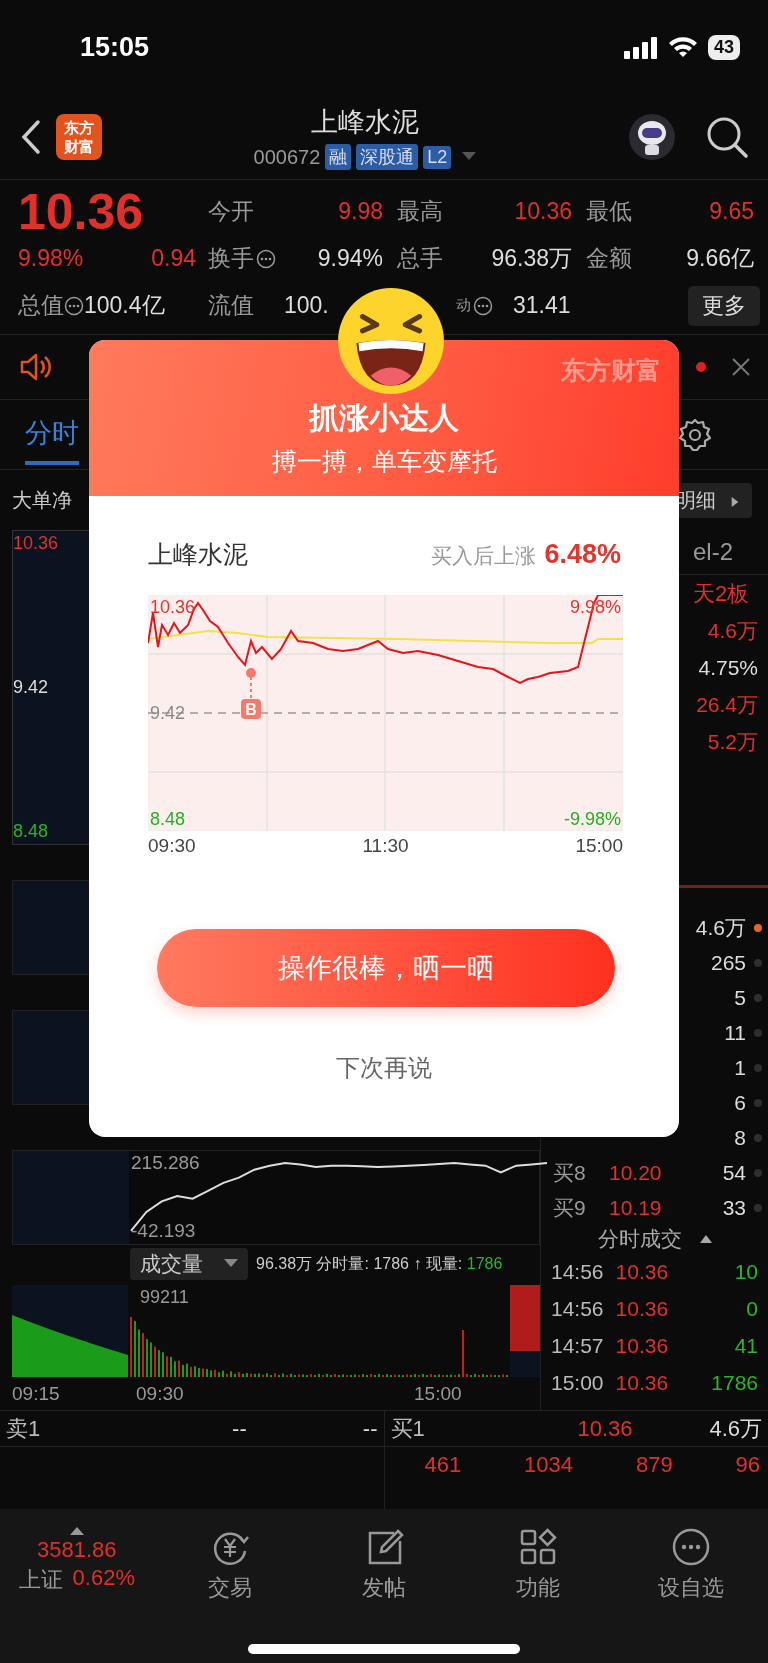 This screenshot has width=768, height=1663. Describe the element at coordinates (164, 1297) in the screenshot. I see `axis-label: 99211` at that location.